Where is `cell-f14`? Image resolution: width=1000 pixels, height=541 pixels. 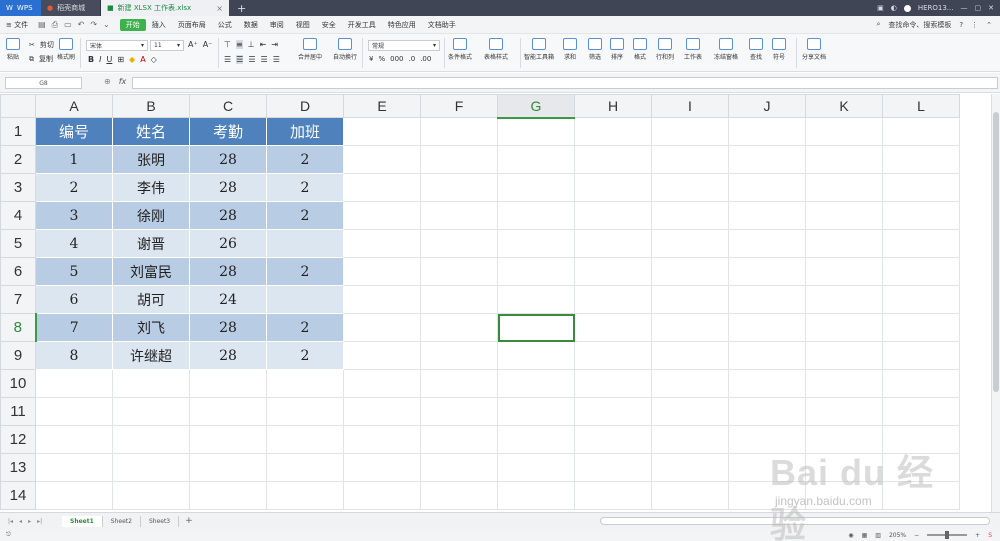 cell-f14 is located at coordinates (459, 495).